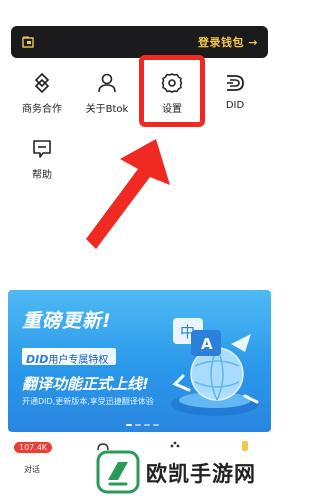 The width and height of the screenshot is (320, 500). Describe the element at coordinates (37, 359) in the screenshot. I see `badge-did-text: DID` at that location.